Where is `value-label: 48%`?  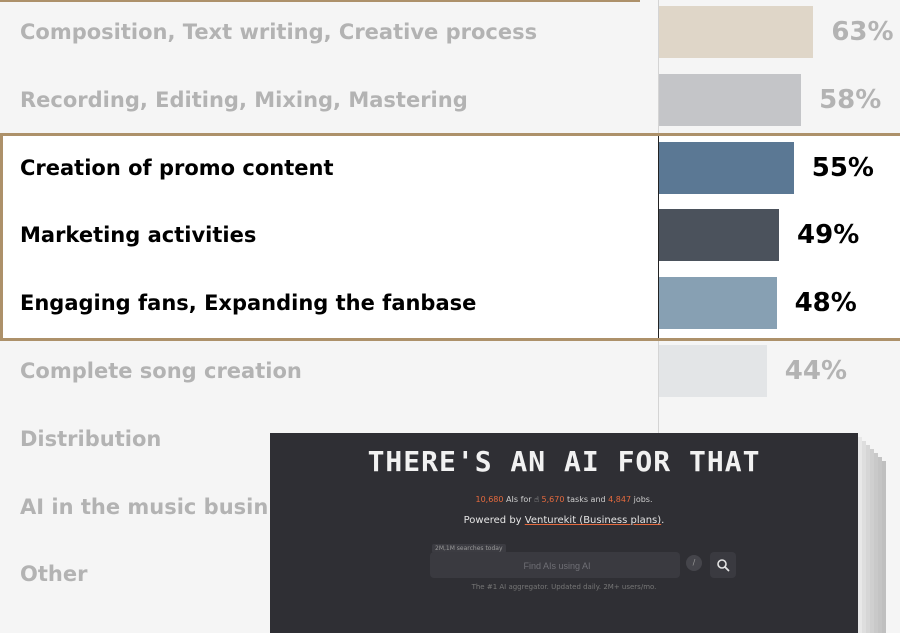 value-label: 48% is located at coordinates (825, 303).